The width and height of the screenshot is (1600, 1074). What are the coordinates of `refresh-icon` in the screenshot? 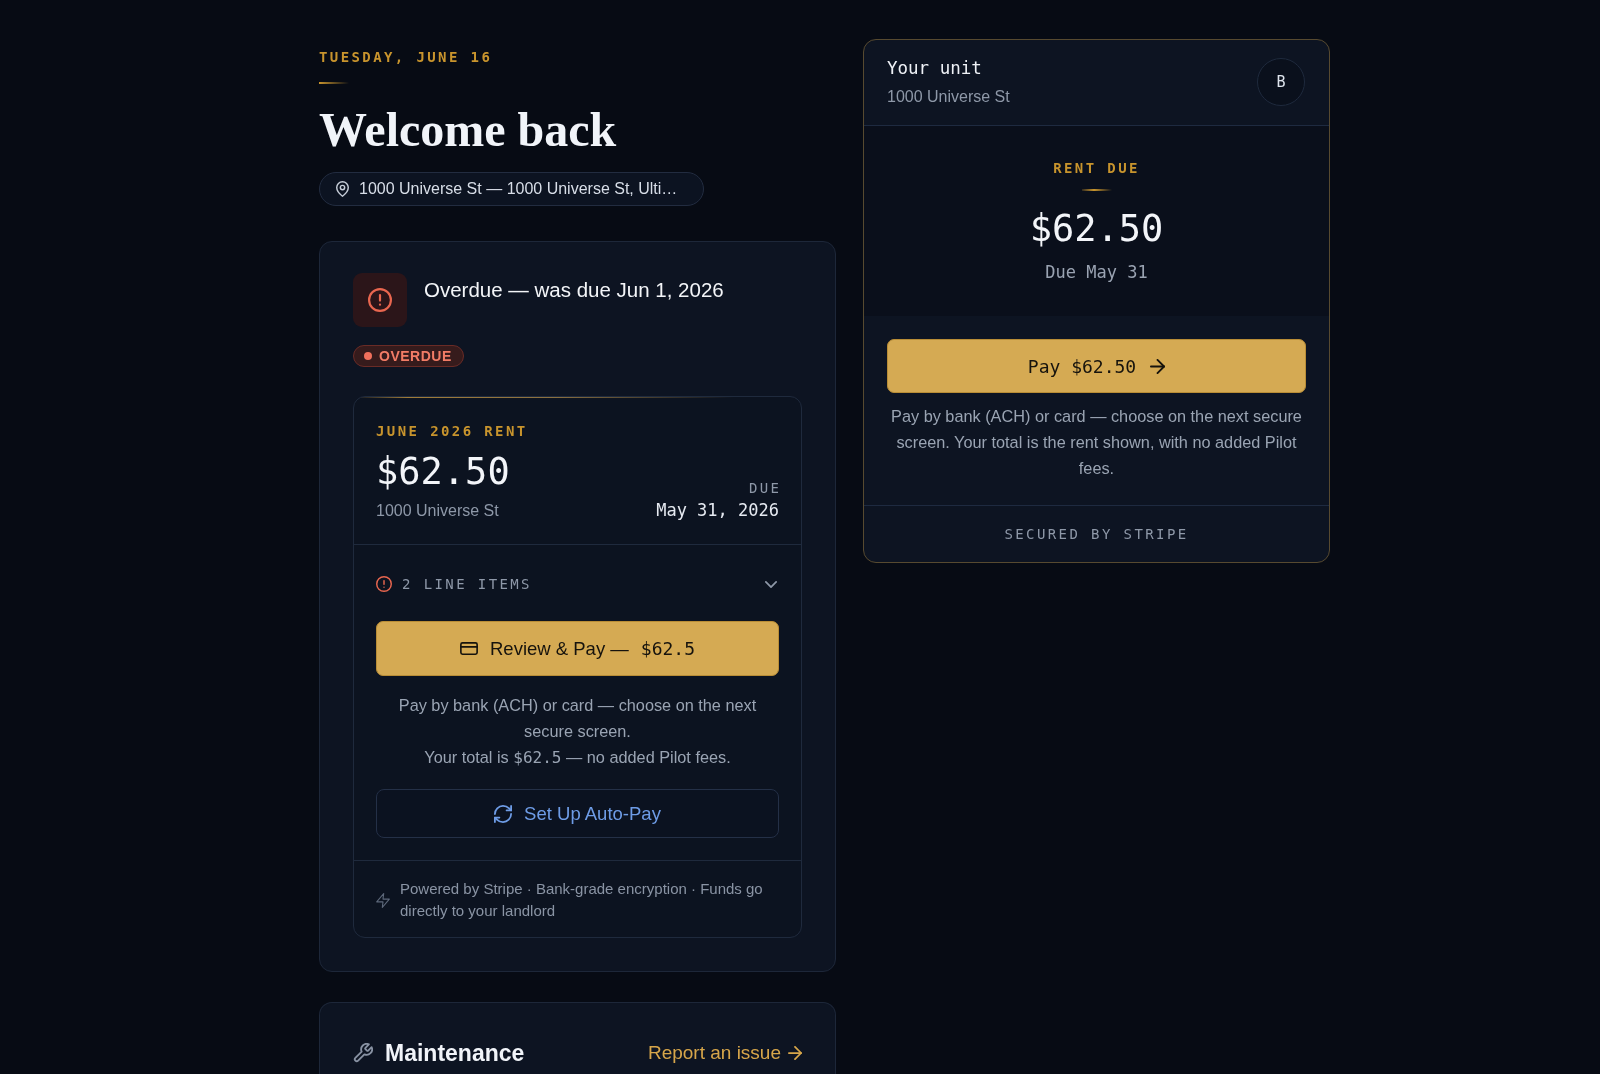 It's located at (503, 813).